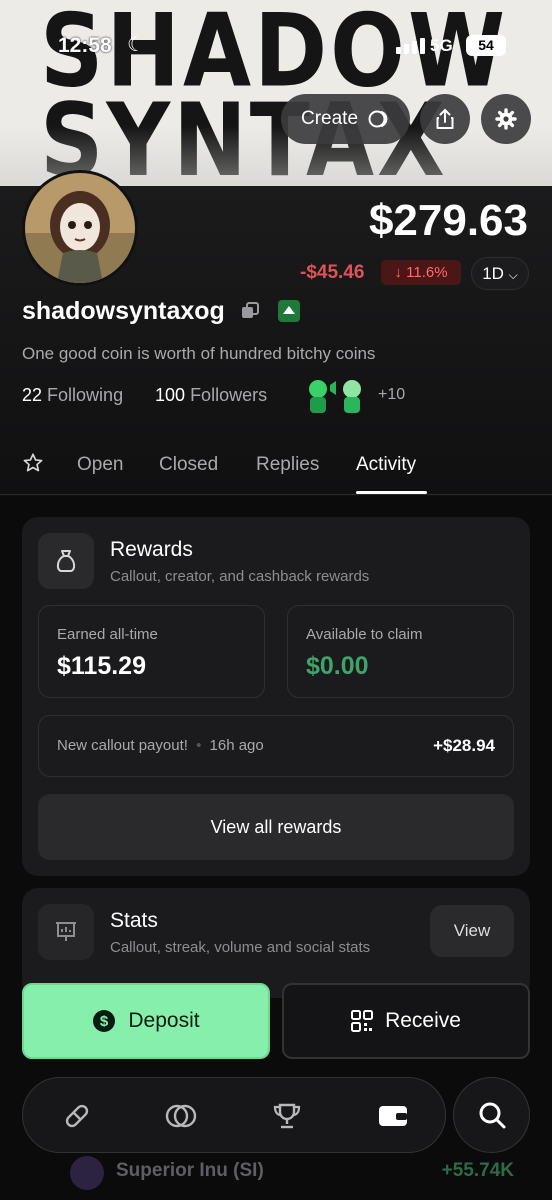  I want to click on status-bar: 12:58 ☾ 5G 54, so click(276, 45).